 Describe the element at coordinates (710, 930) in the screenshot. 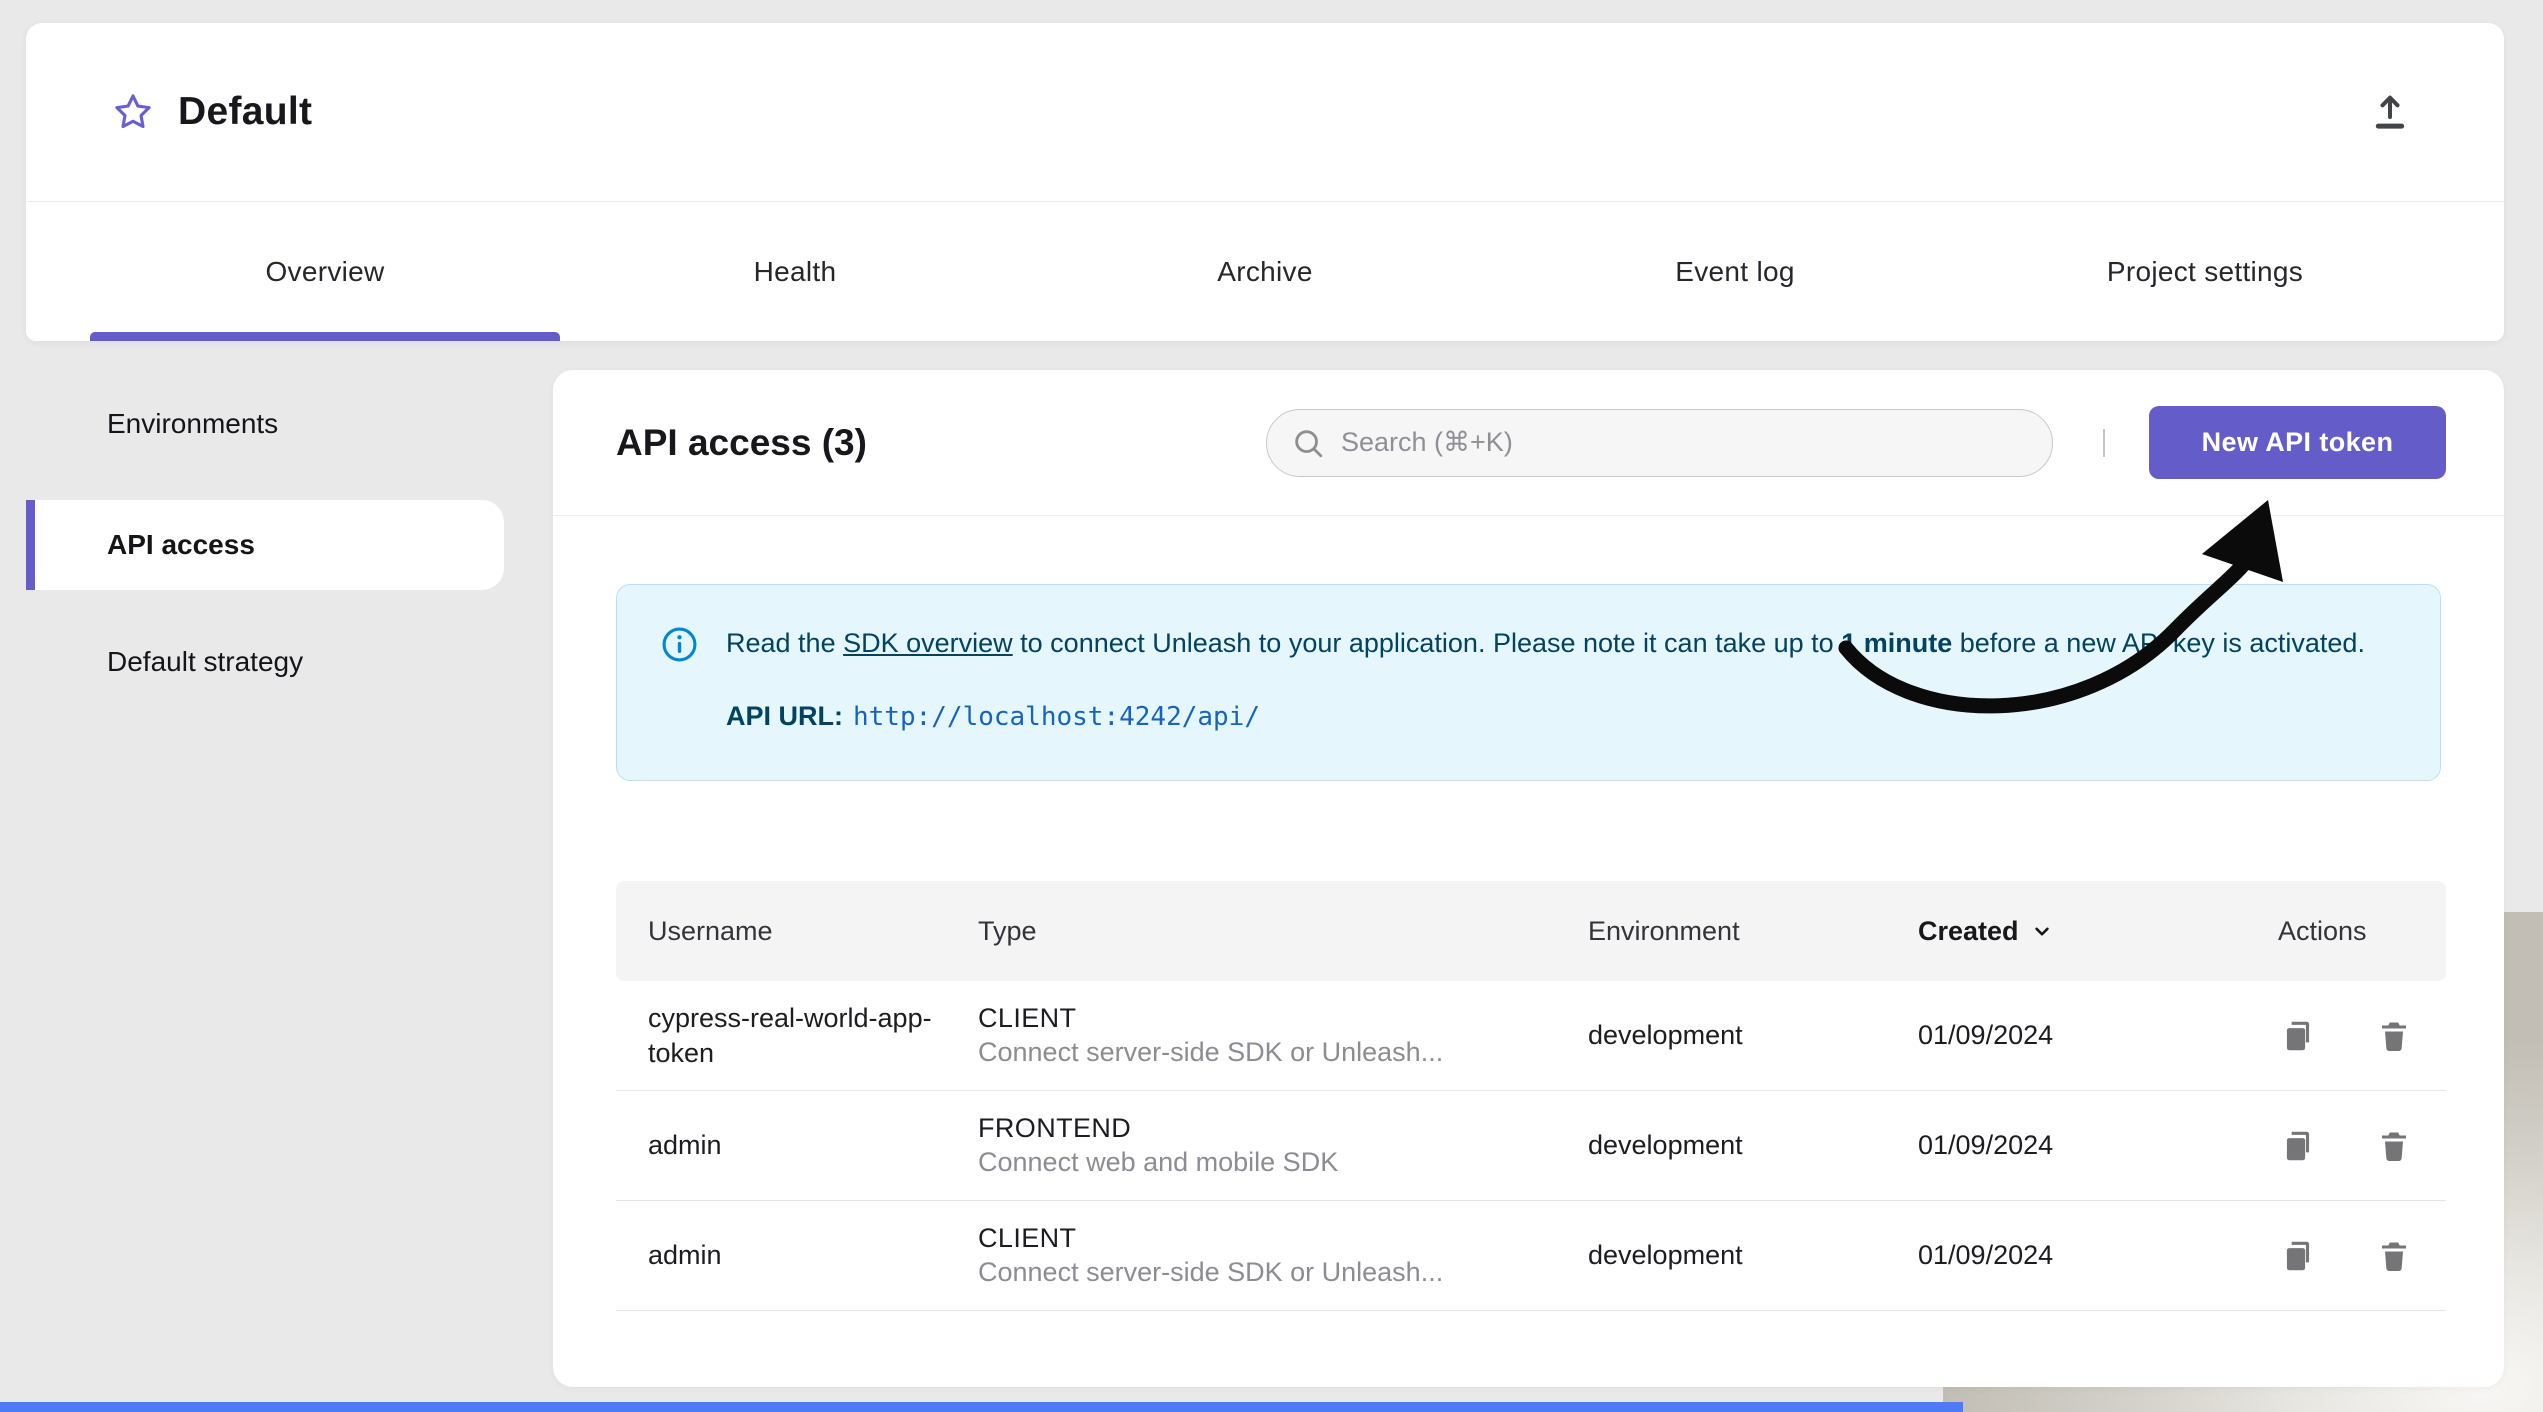

I see `column-header-username: Username` at that location.